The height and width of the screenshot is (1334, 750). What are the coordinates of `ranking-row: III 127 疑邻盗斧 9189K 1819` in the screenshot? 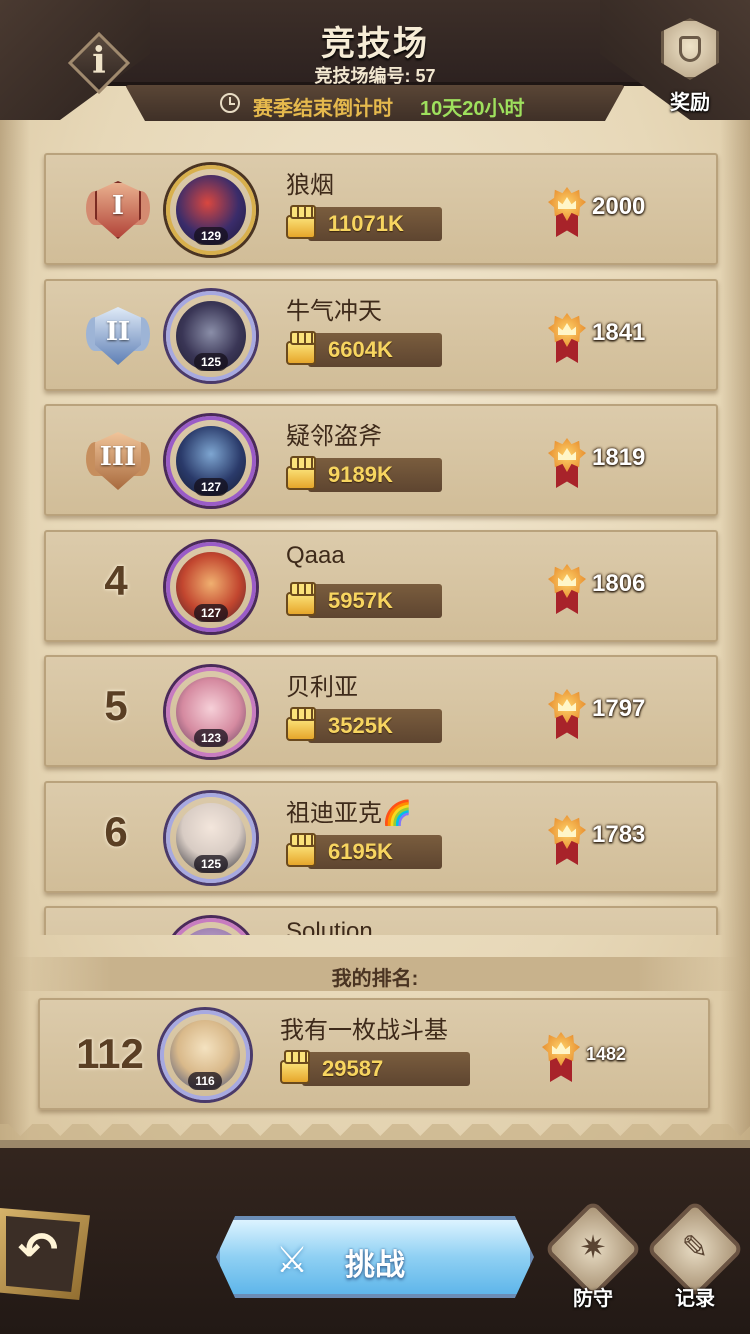 It's located at (381, 460).